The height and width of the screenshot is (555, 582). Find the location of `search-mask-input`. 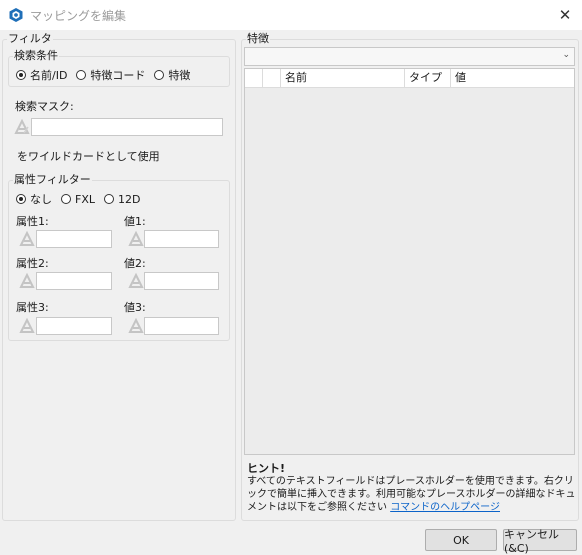

search-mask-input is located at coordinates (127, 127).